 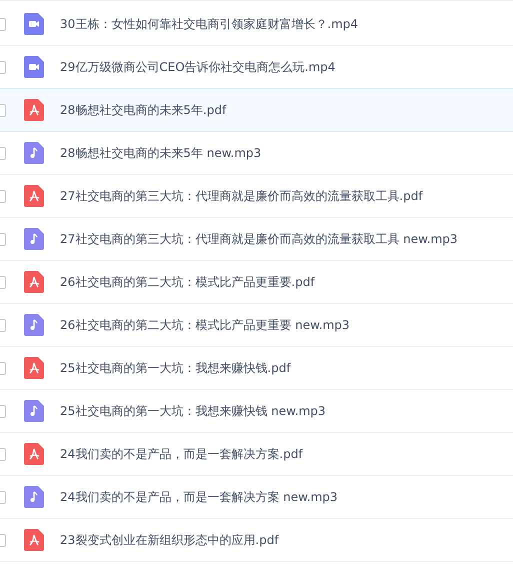 I want to click on file-name: 28畅想社交电商的未来5年.pdf, so click(x=143, y=110).